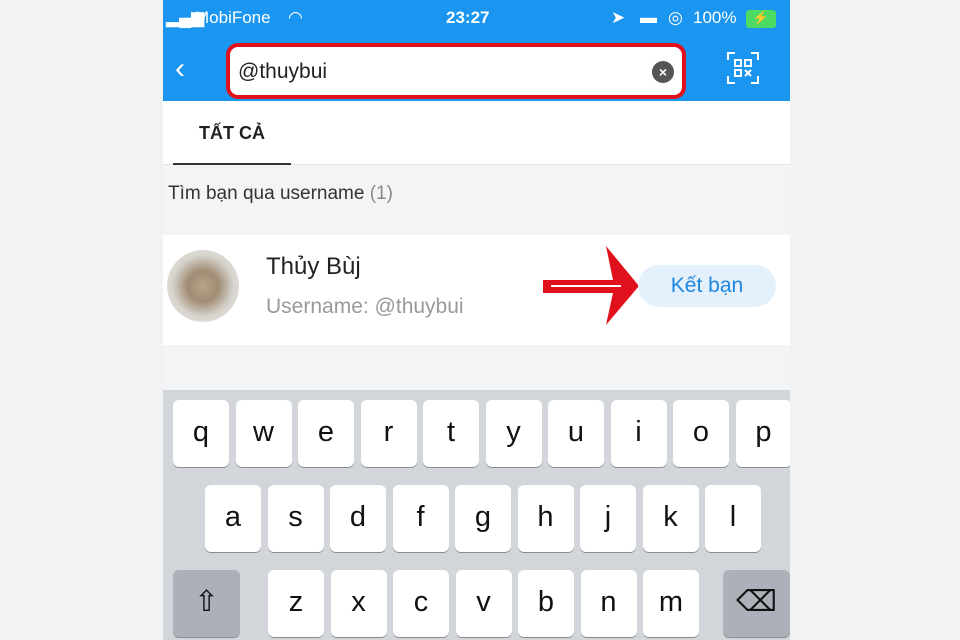  I want to click on result-username: Username: @thuybui, so click(365, 306).